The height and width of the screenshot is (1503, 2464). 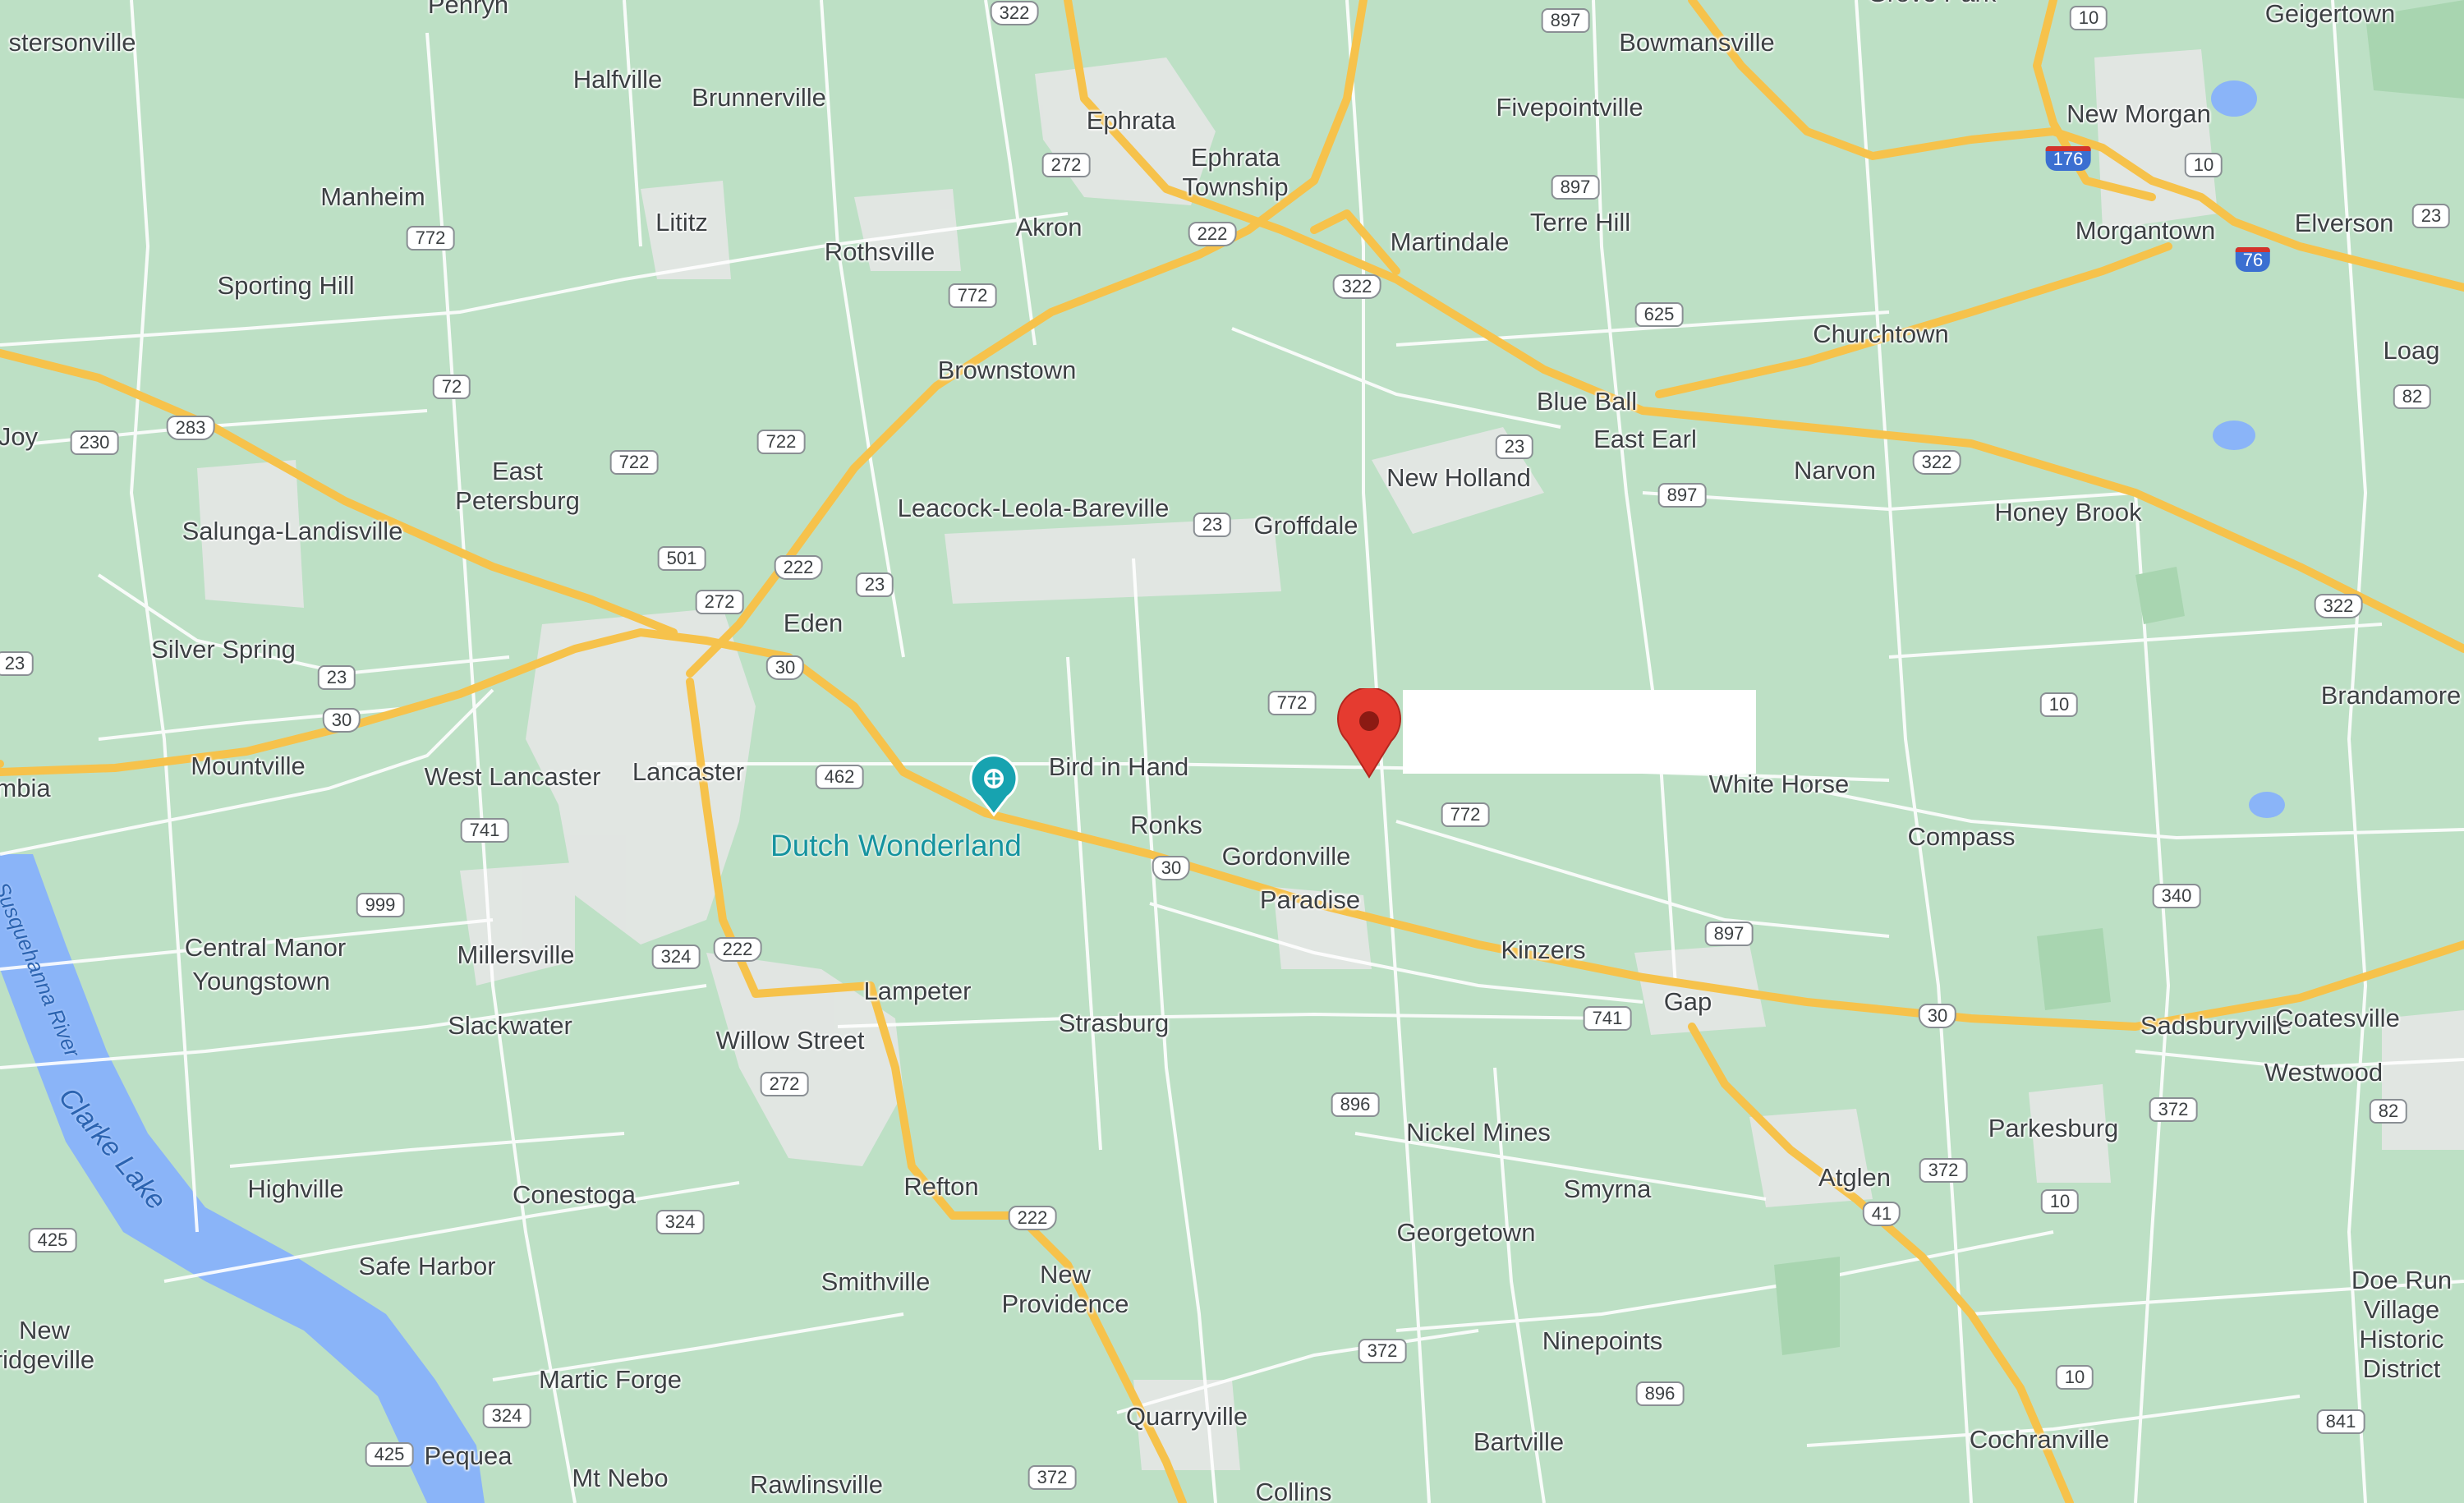 I want to click on place-label: Gap, so click(x=1687, y=1001).